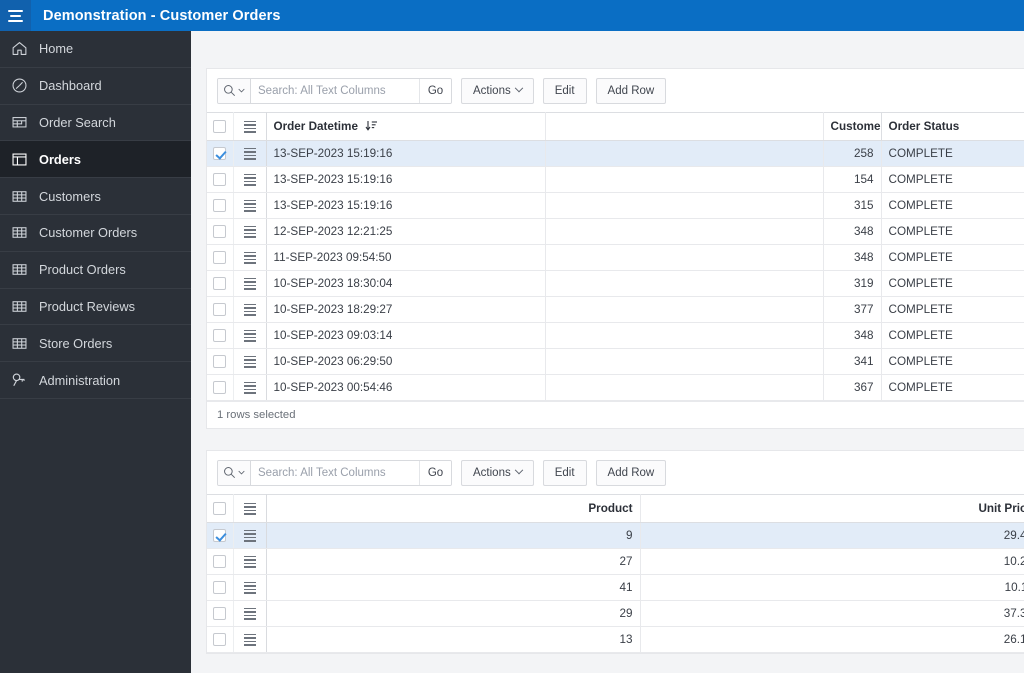  Describe the element at coordinates (952, 126) in the screenshot. I see `orders-col-order-status: Order Status` at that location.